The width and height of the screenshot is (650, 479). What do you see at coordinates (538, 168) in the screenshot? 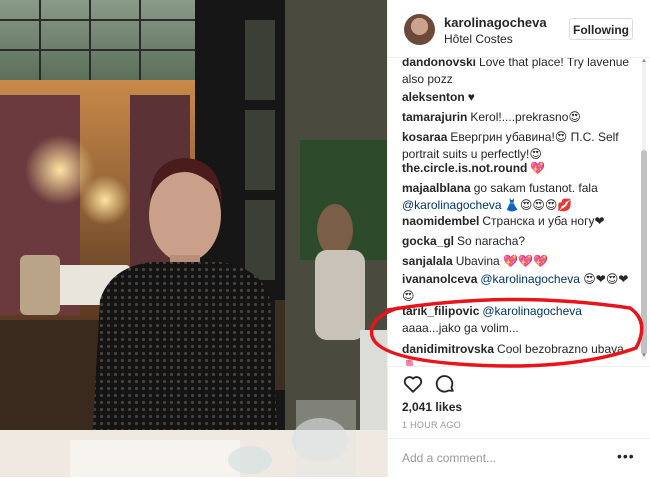
I see `comment-text: 💖` at bounding box center [538, 168].